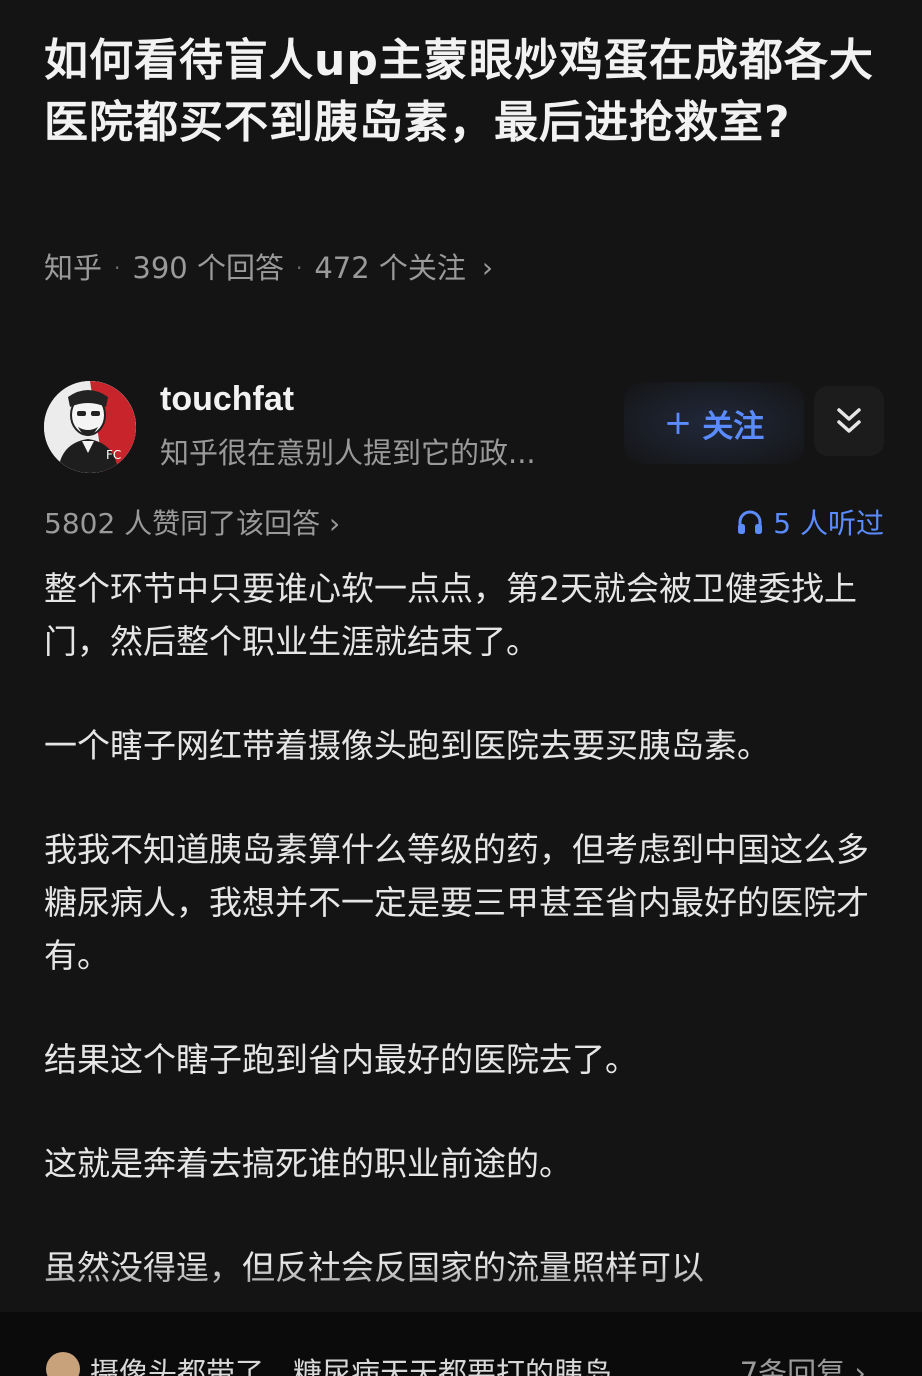  What do you see at coordinates (63, 1364) in the screenshot?
I see `commenter-avatar` at bounding box center [63, 1364].